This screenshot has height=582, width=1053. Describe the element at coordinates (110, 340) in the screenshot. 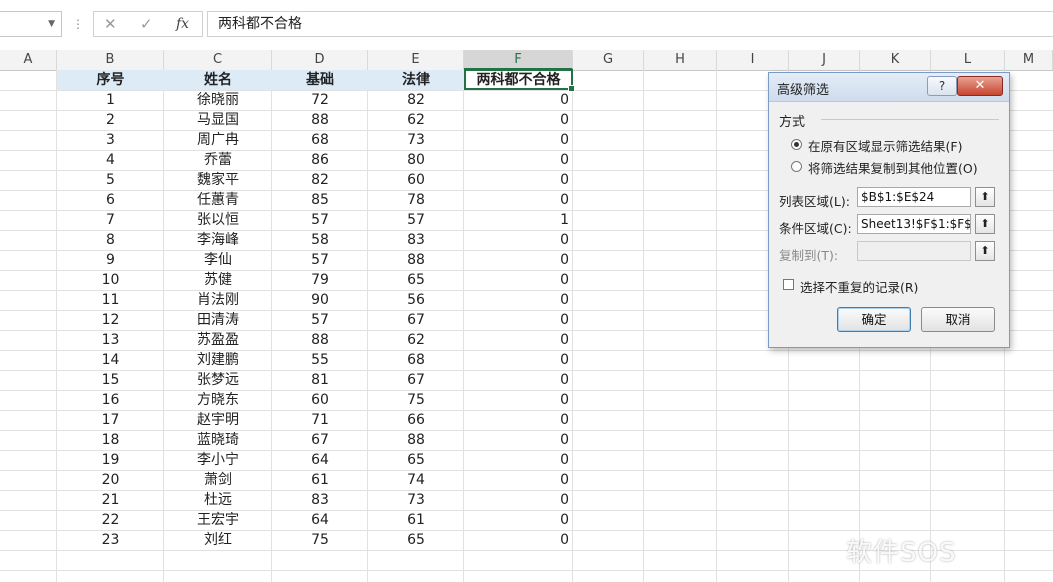

I see `table-cell: 13` at that location.